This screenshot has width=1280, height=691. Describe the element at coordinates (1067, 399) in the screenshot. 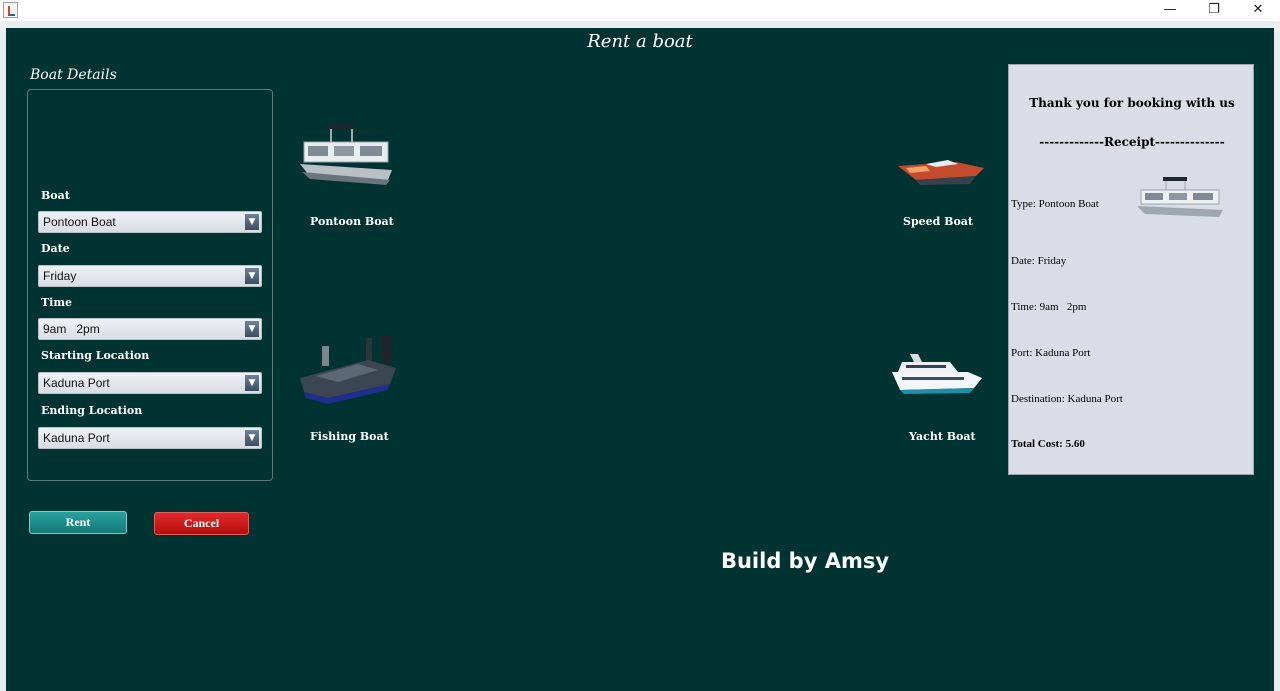

I see `receipt-destination: Destination: Kaduna Port` at that location.